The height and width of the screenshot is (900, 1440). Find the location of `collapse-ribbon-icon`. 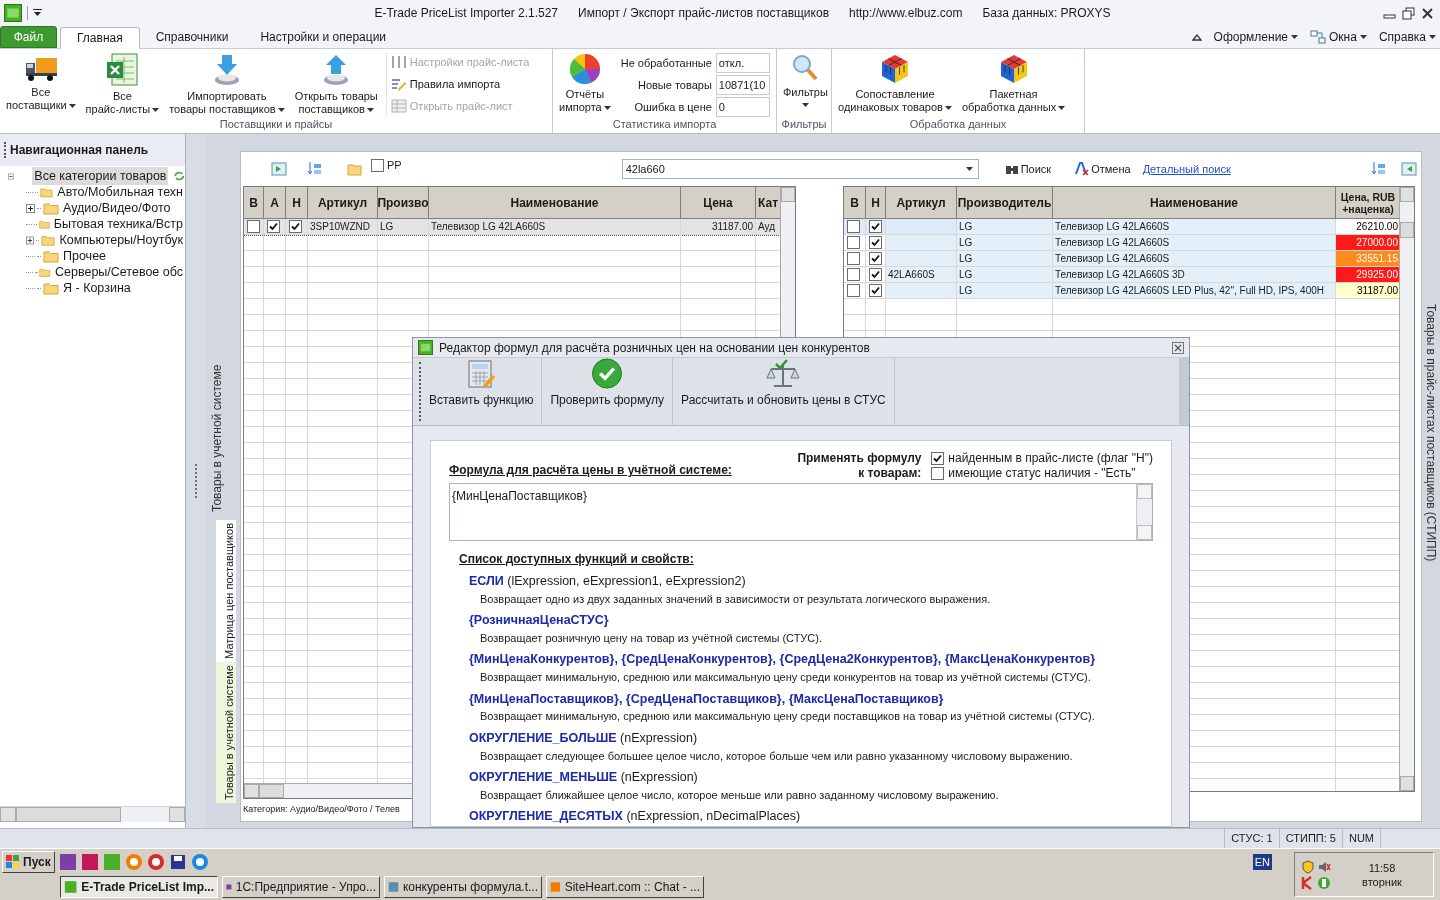

collapse-ribbon-icon is located at coordinates (1196, 37).